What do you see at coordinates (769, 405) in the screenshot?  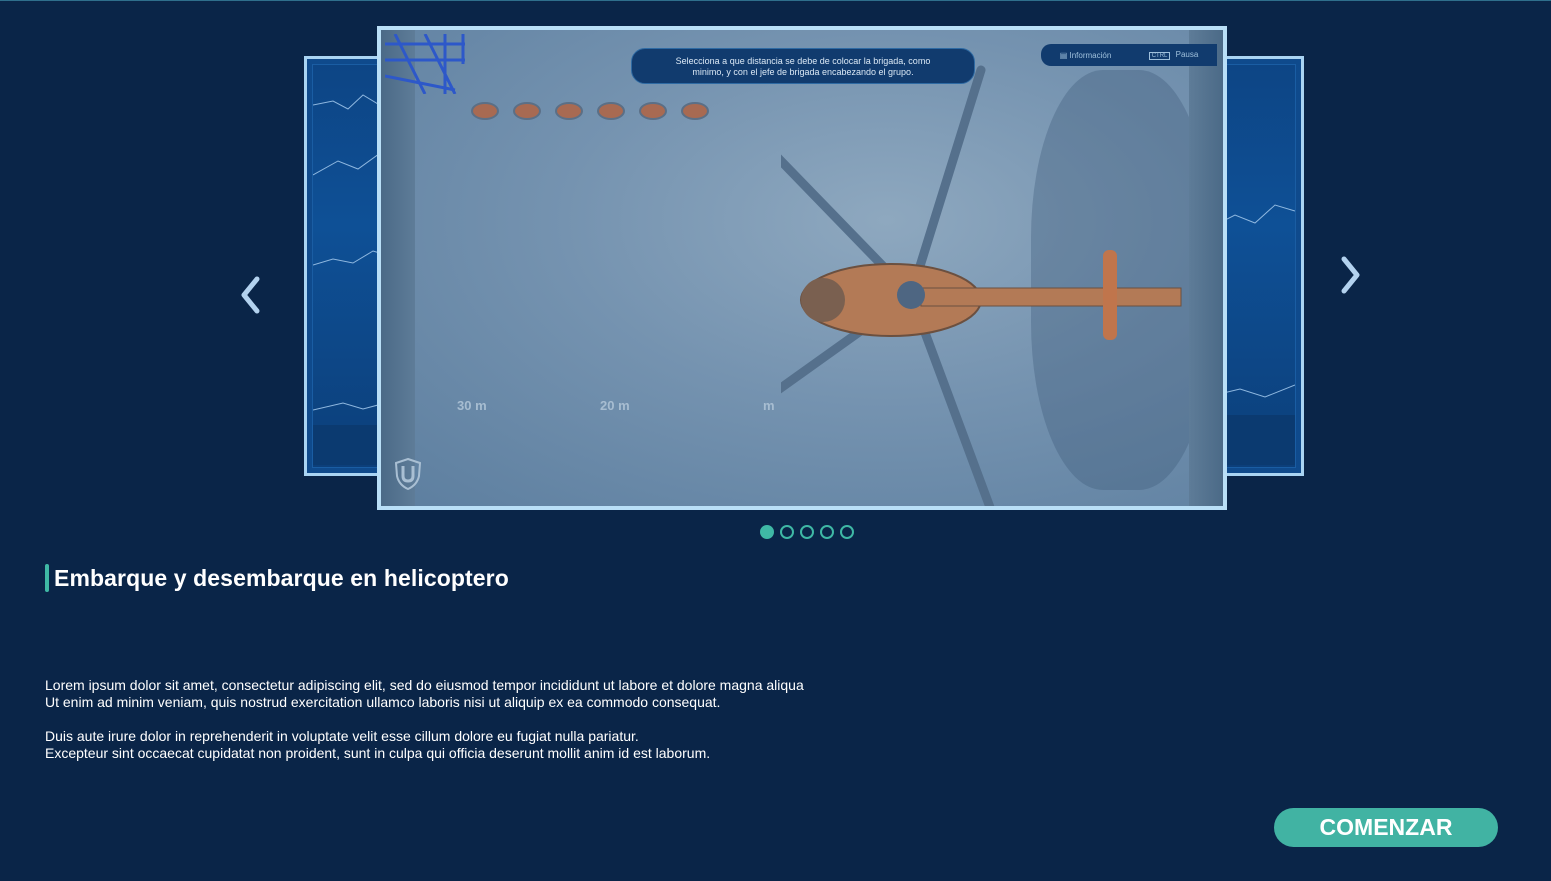 I see `distance-label-10: m` at bounding box center [769, 405].